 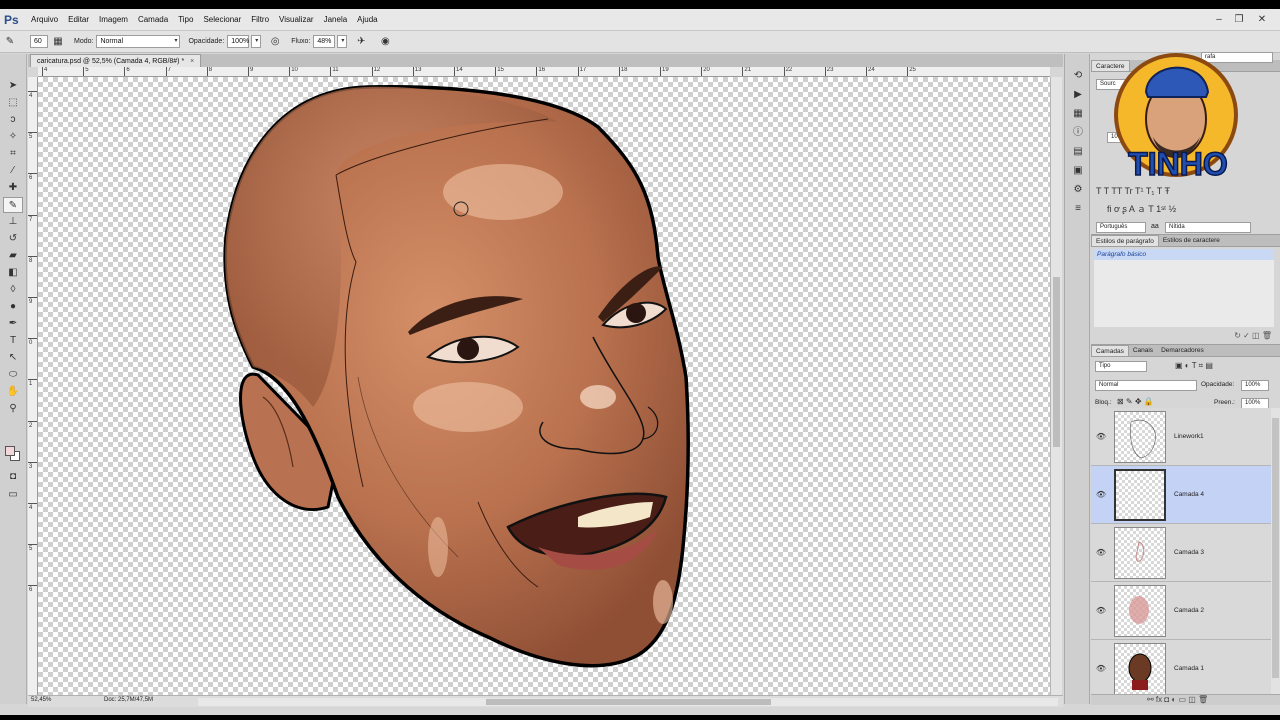 I want to click on actions-icon: ▶, so click(x=1078, y=95).